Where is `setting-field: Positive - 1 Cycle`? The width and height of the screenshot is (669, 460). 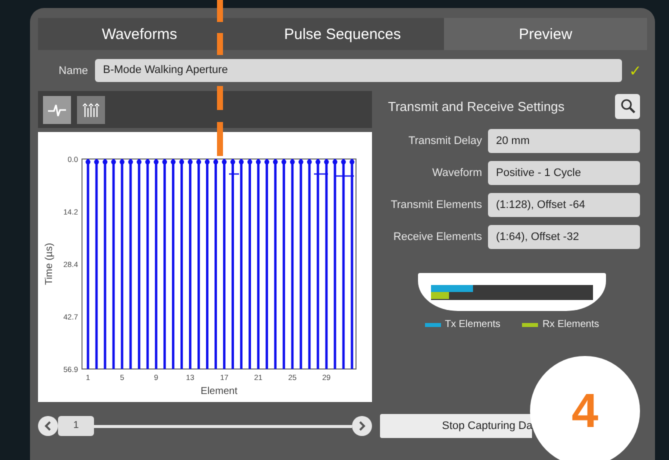
setting-field: Positive - 1 Cycle is located at coordinates (564, 173).